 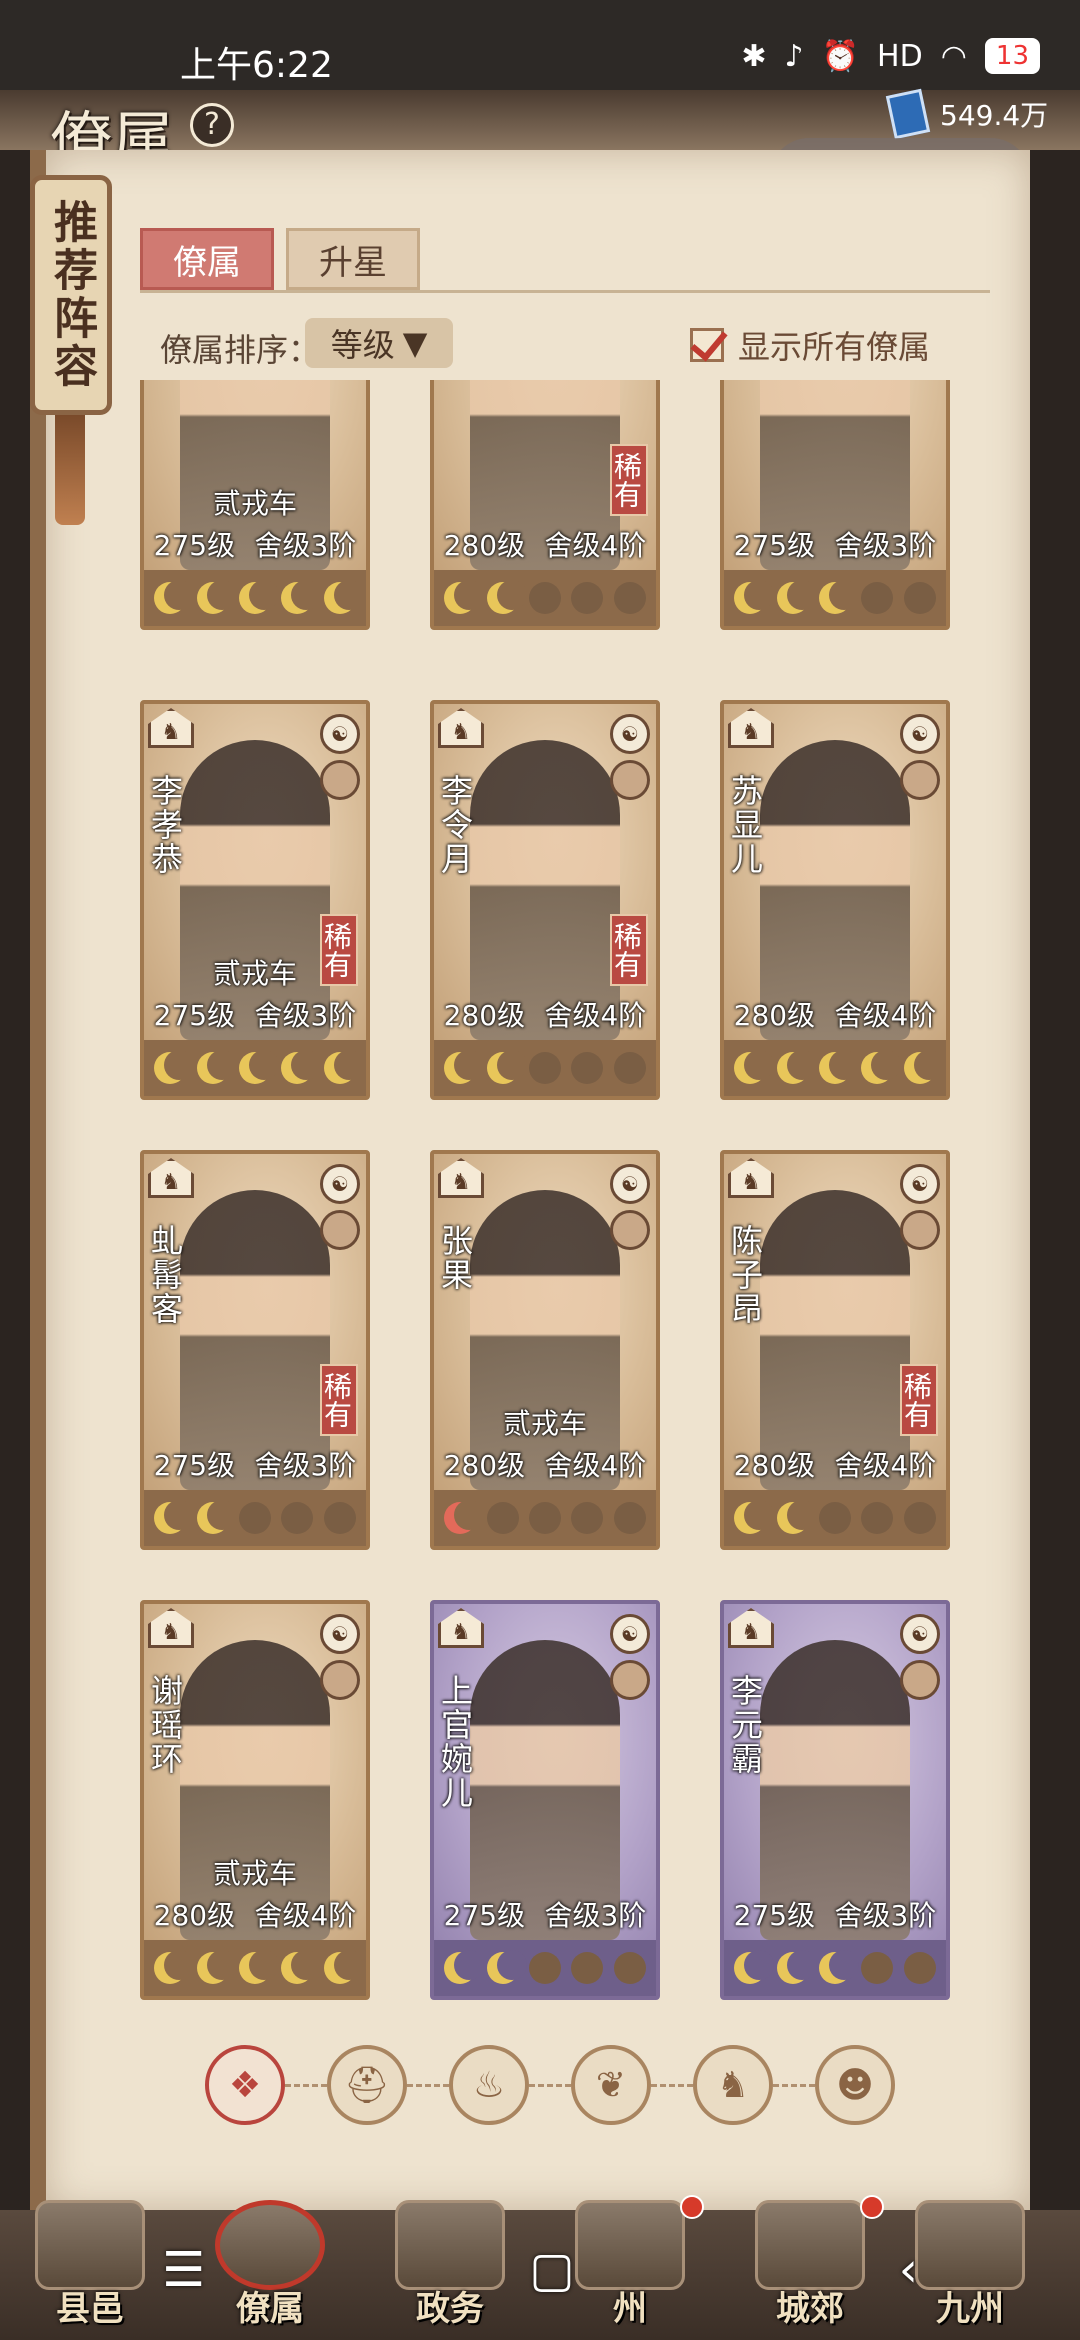 What do you see at coordinates (270, 2270) in the screenshot?
I see `nav-item: 僚属` at bounding box center [270, 2270].